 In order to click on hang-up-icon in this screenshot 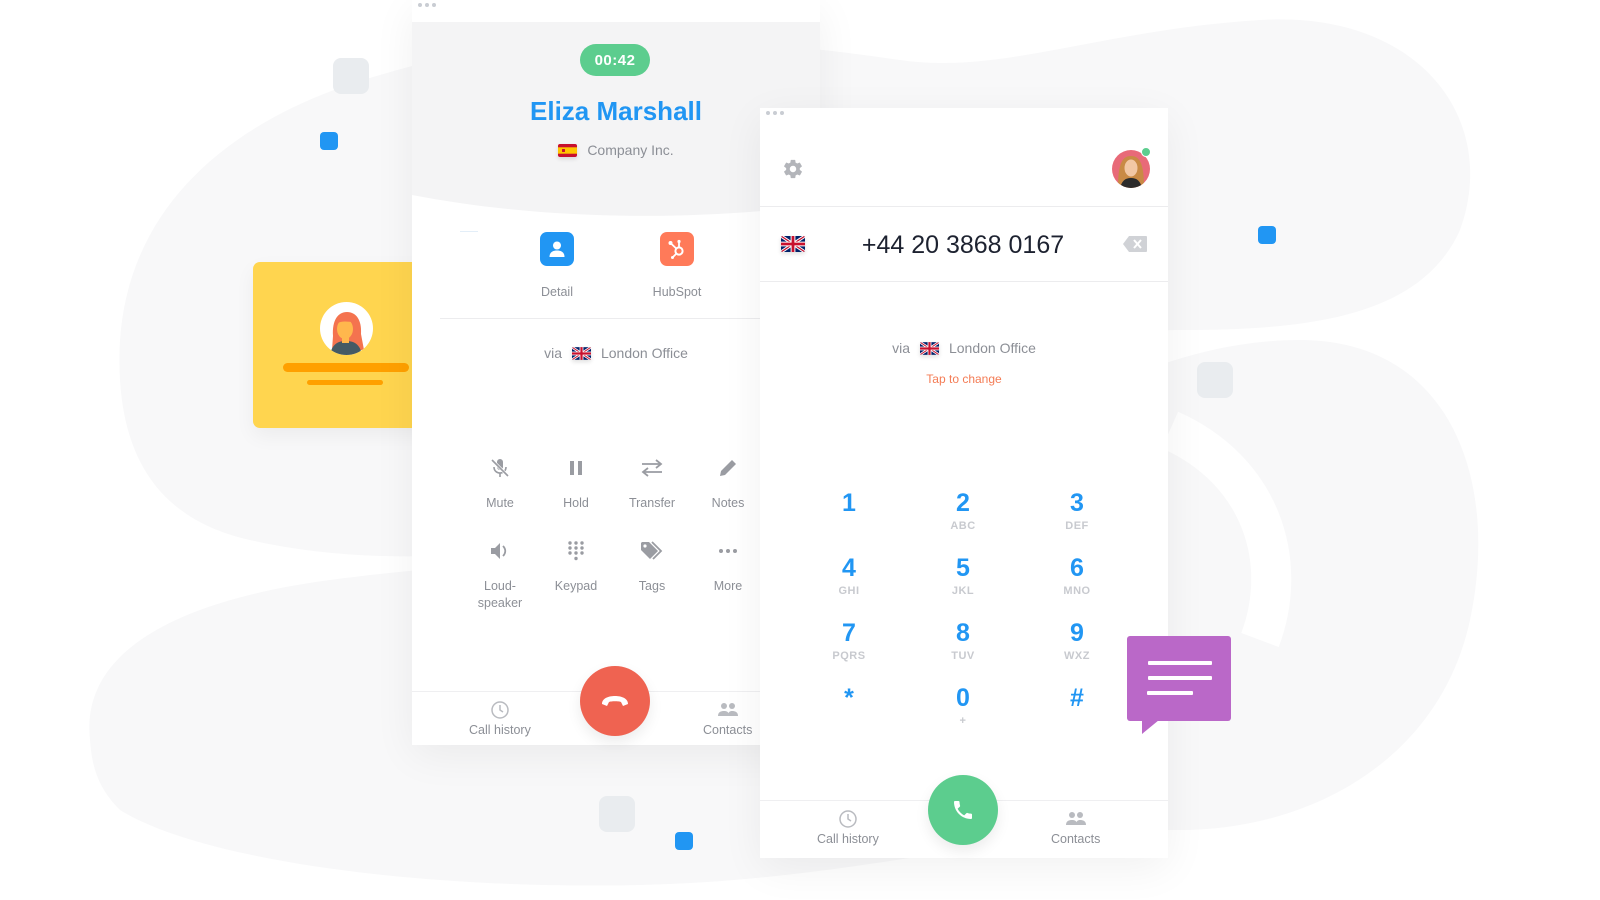, I will do `click(615, 701)`.